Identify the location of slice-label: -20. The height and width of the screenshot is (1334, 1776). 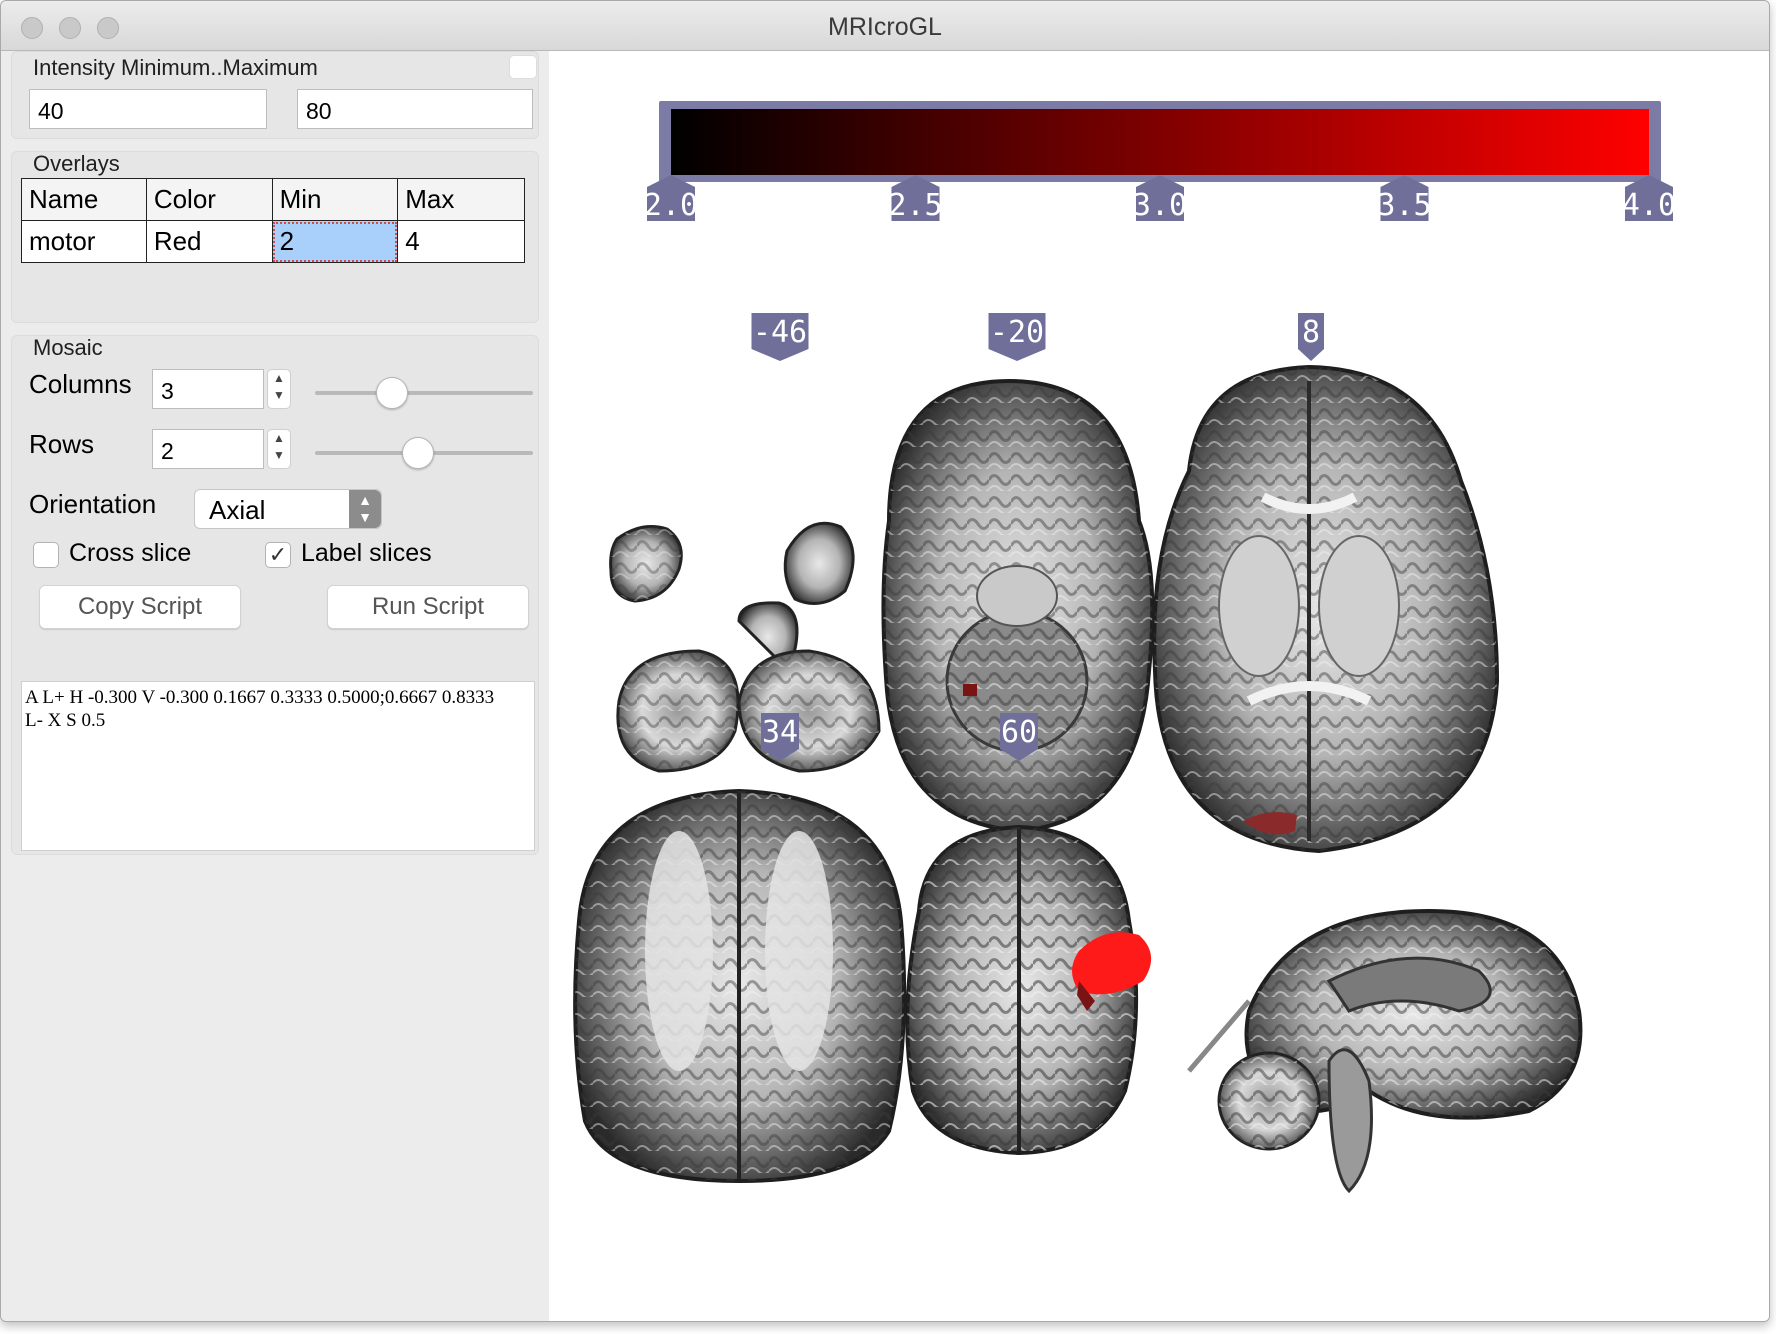
(1017, 337).